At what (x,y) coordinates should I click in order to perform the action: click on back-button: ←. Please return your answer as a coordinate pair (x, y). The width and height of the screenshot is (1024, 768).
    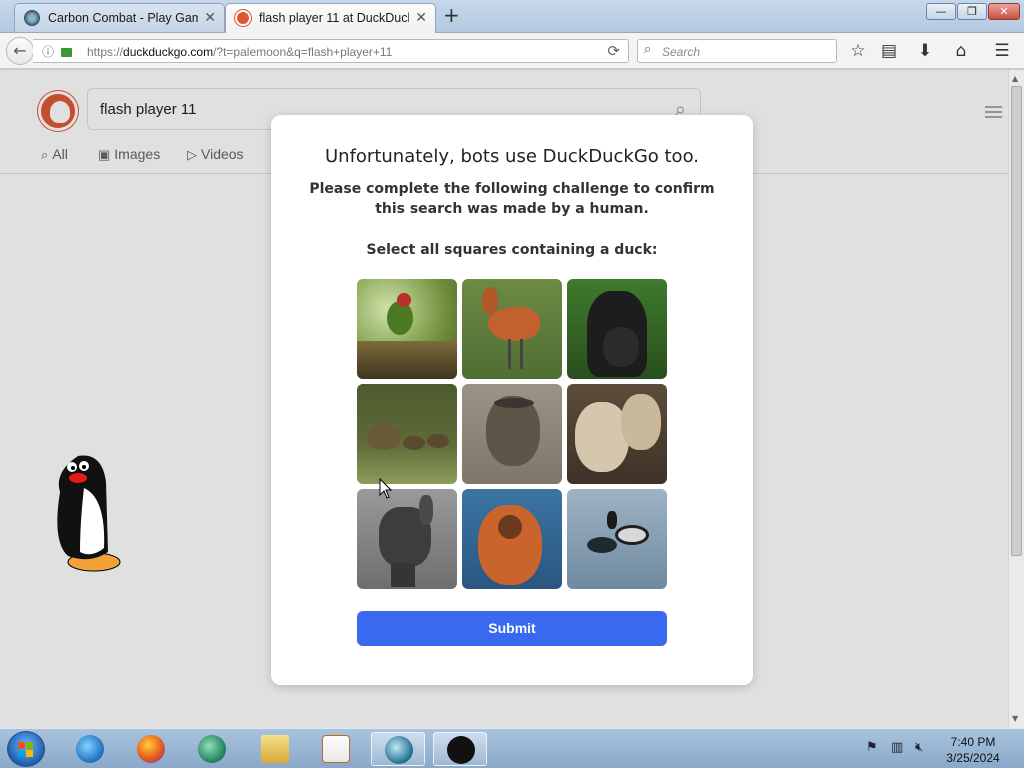
    Looking at the image, I should click on (20, 51).